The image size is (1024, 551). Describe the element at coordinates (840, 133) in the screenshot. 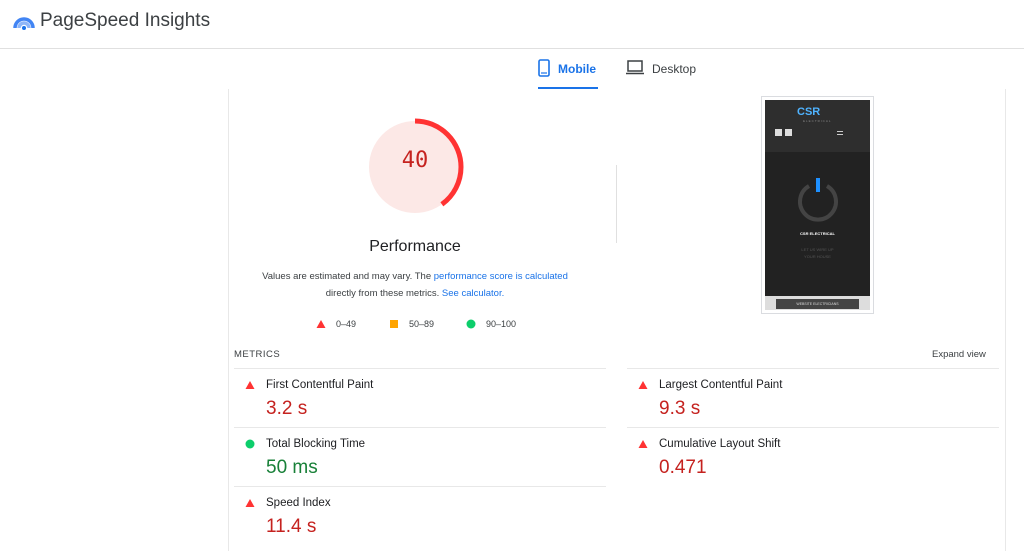

I see `hamburger-menu-icon` at that location.